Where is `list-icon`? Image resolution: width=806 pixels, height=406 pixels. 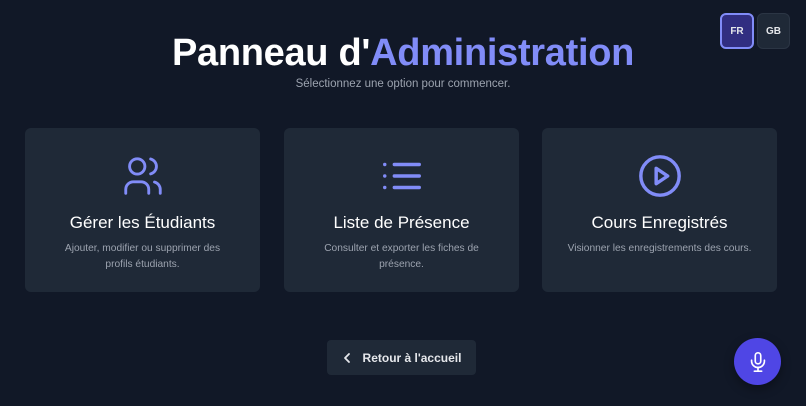
list-icon is located at coordinates (402, 176).